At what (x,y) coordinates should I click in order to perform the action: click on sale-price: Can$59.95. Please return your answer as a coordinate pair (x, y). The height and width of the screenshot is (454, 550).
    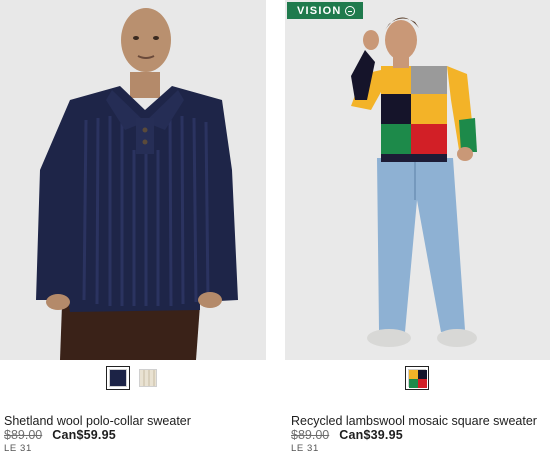
    Looking at the image, I should click on (84, 435).